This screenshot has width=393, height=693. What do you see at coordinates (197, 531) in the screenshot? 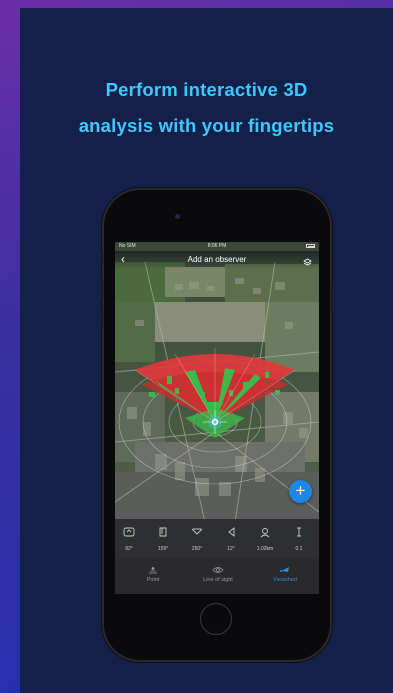
I see `horizontal-fov-icon` at bounding box center [197, 531].